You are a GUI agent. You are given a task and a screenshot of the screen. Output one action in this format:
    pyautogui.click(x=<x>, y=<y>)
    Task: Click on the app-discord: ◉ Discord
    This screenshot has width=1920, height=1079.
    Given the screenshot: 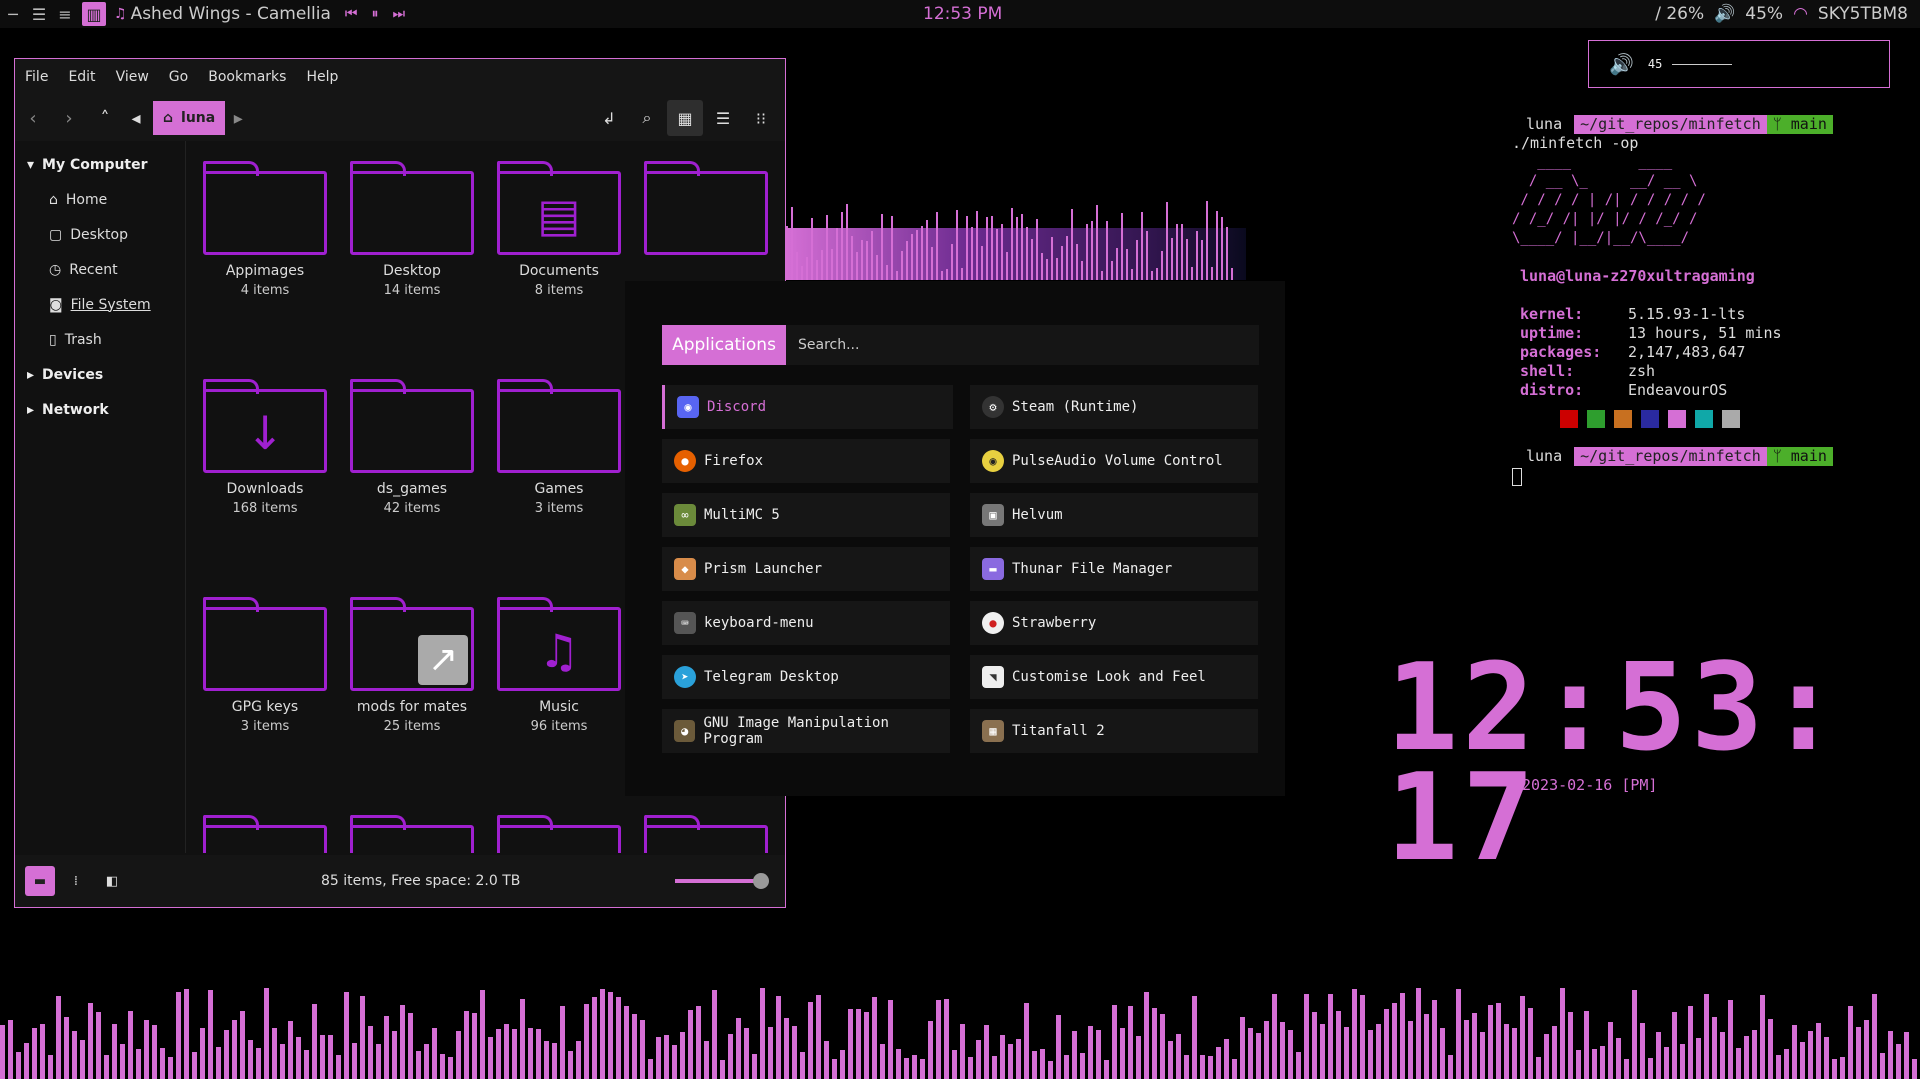 What is the action you would take?
    pyautogui.click(x=807, y=407)
    